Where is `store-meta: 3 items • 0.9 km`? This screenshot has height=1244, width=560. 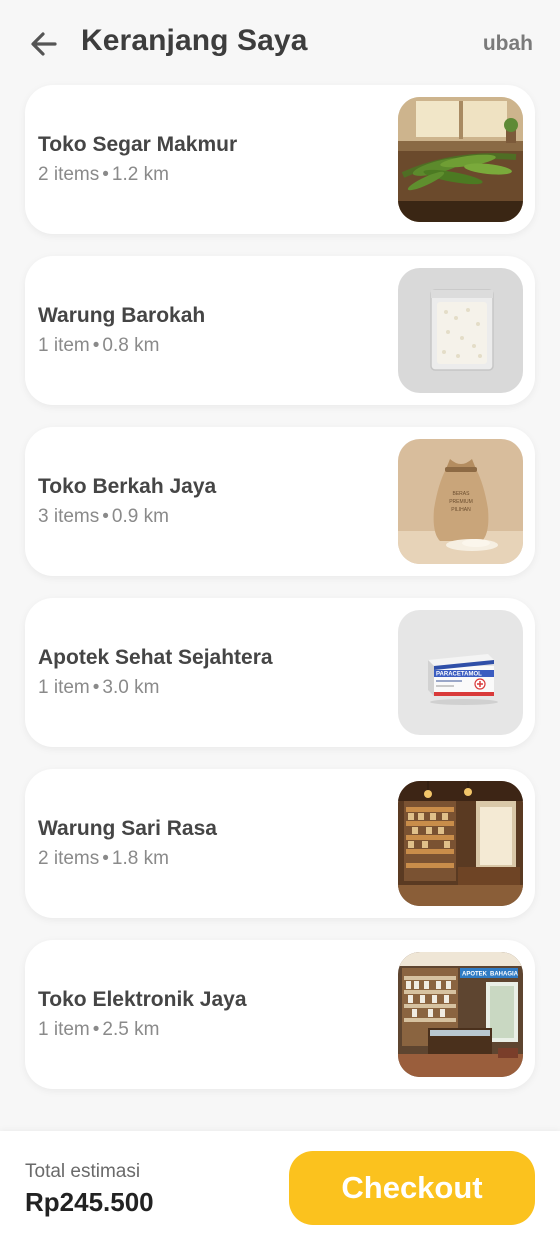 store-meta: 3 items • 0.9 km is located at coordinates (127, 517).